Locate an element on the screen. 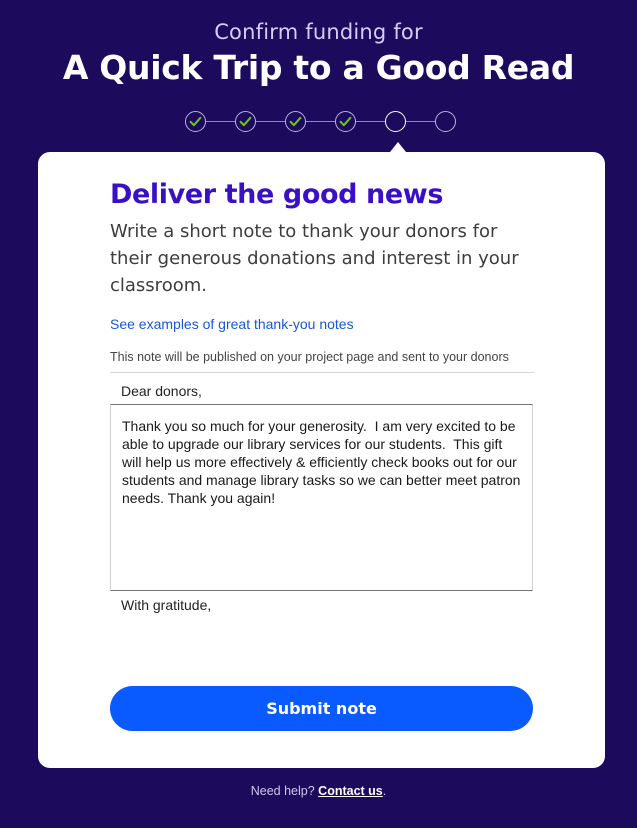 The height and width of the screenshot is (828, 637). project-title: A Quick Trip to a Good Read is located at coordinates (318, 67).